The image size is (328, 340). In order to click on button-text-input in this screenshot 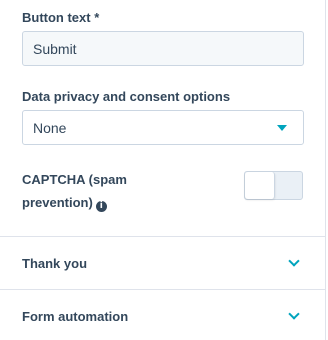, I will do `click(163, 48)`.